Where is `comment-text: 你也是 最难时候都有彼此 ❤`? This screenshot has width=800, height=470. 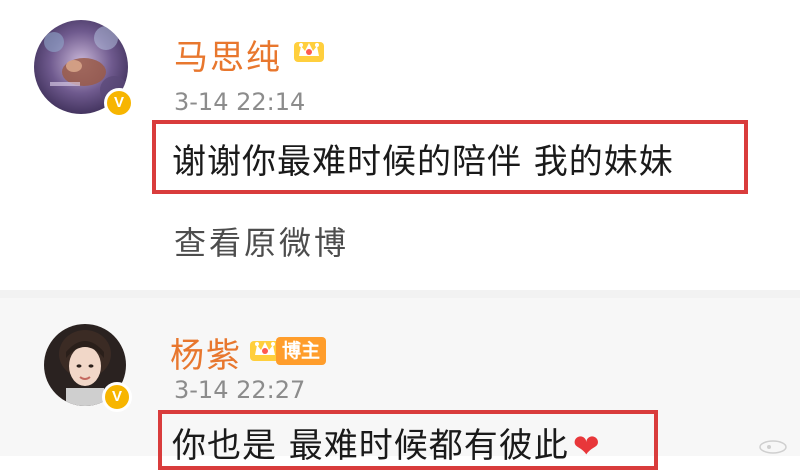
comment-text: 你也是 最难时候都有彼此 ❤ is located at coordinates (386, 442).